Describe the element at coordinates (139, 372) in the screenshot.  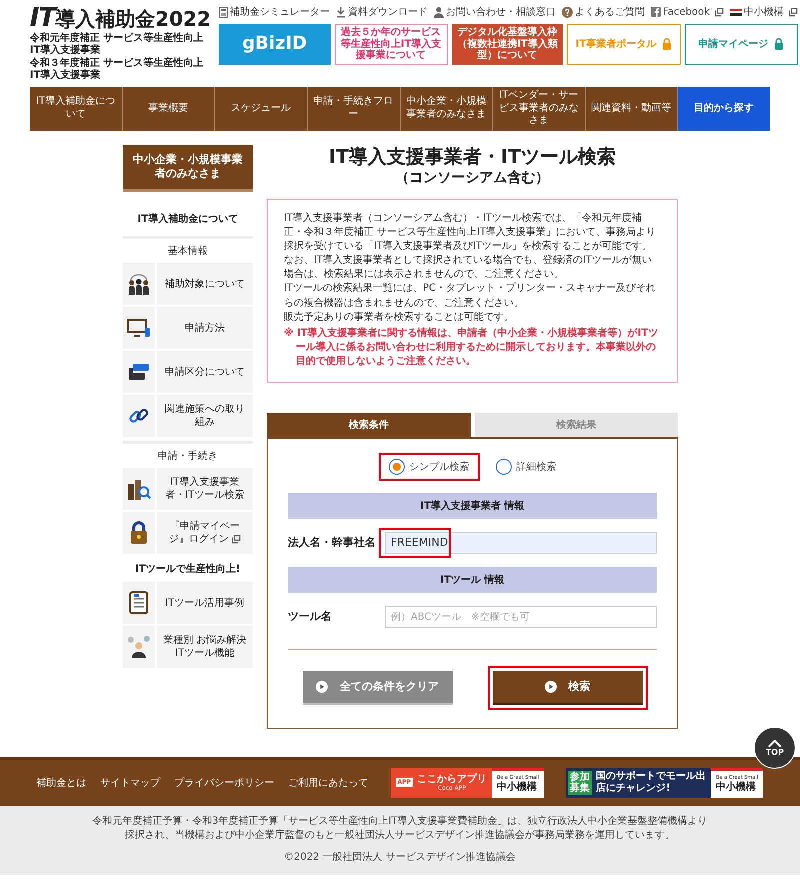
I see `id-card-icon` at that location.